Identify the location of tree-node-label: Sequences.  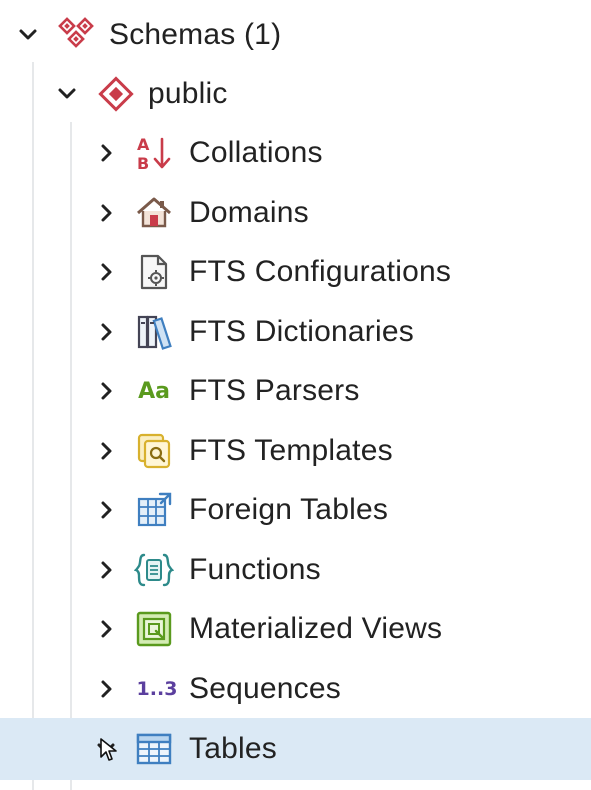
(265, 688).